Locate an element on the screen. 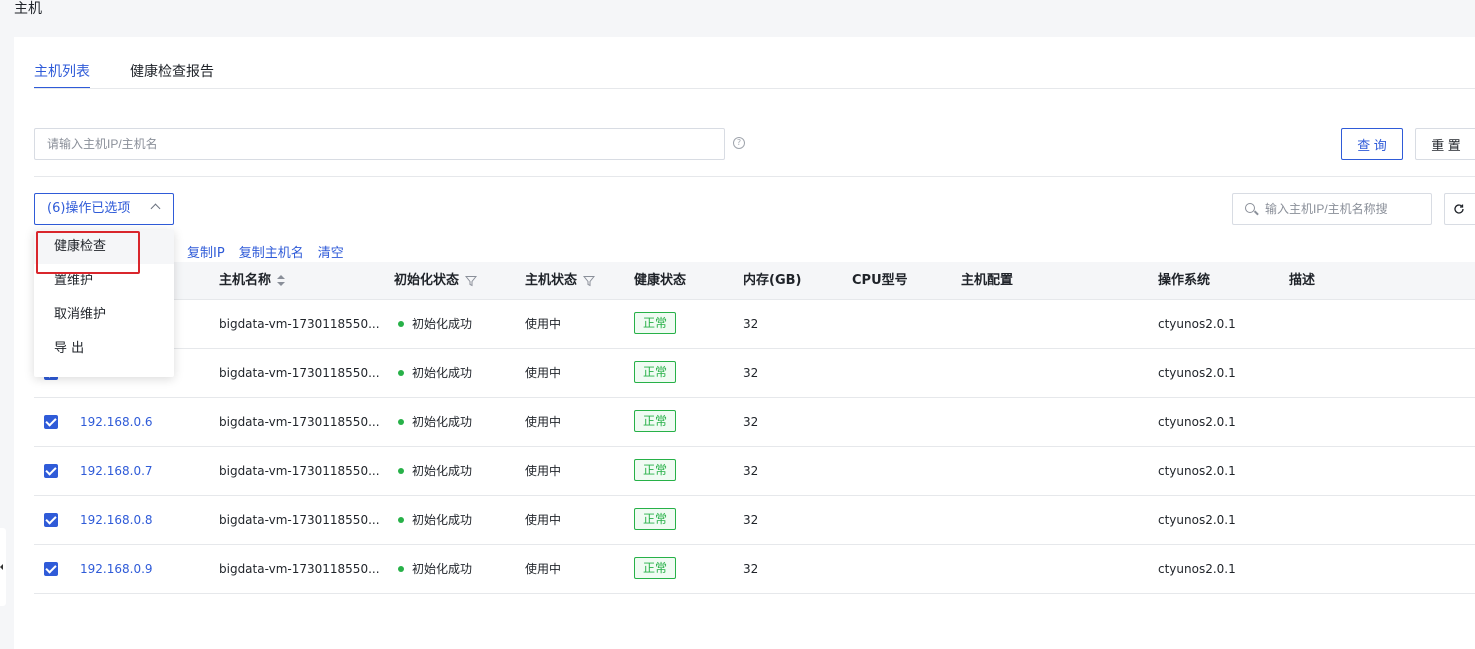 This screenshot has width=1475, height=649. copy-ip-link: 复制IP is located at coordinates (206, 251).